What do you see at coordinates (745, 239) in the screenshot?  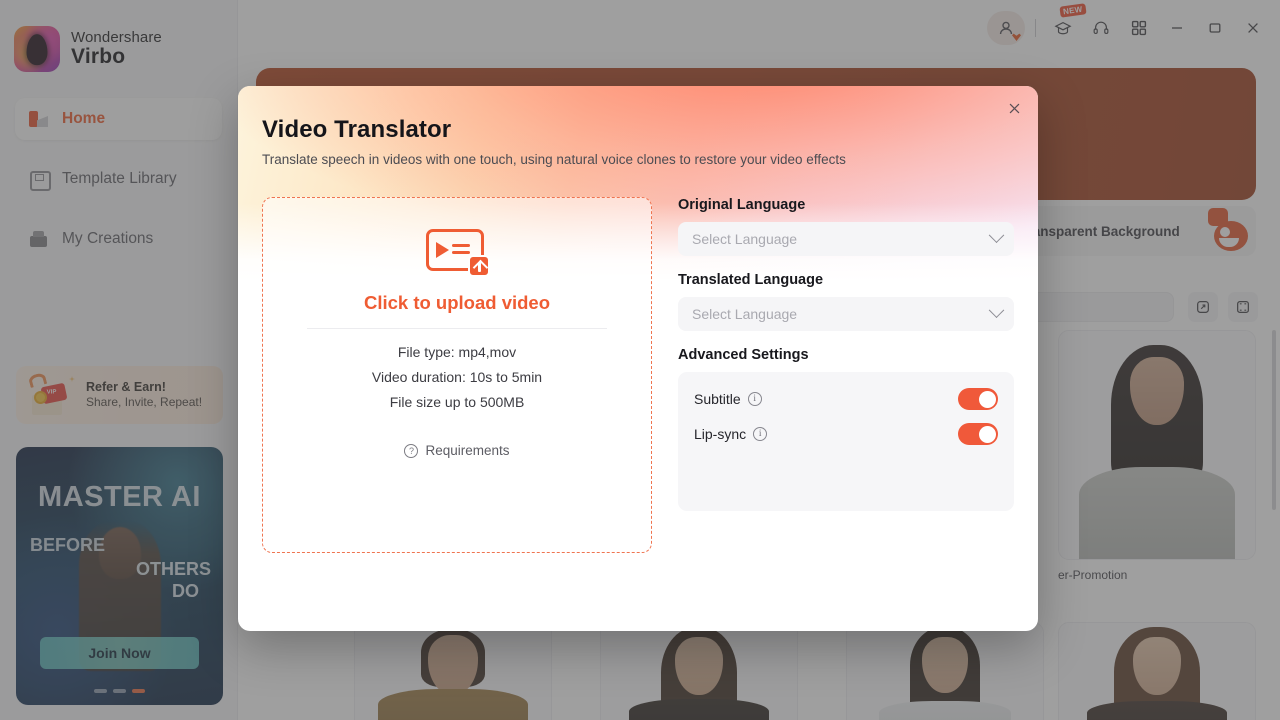 I see `original-language-value: Select Language` at bounding box center [745, 239].